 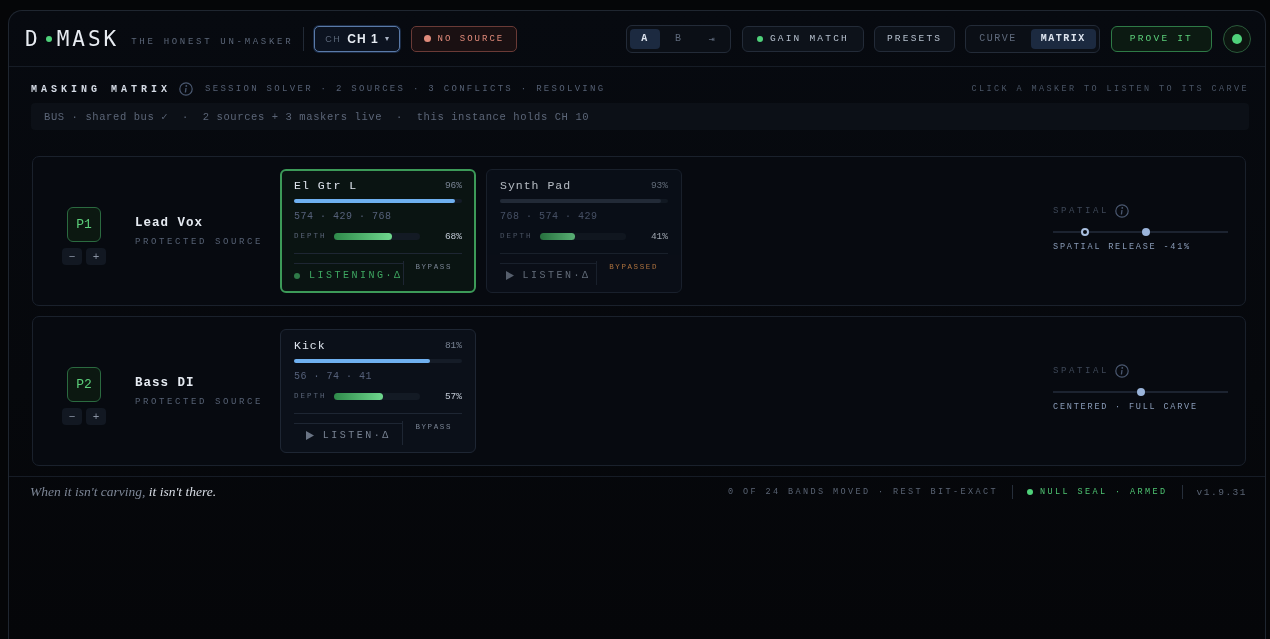 I want to click on prove-it-button: PROVE IT, so click(x=1161, y=38).